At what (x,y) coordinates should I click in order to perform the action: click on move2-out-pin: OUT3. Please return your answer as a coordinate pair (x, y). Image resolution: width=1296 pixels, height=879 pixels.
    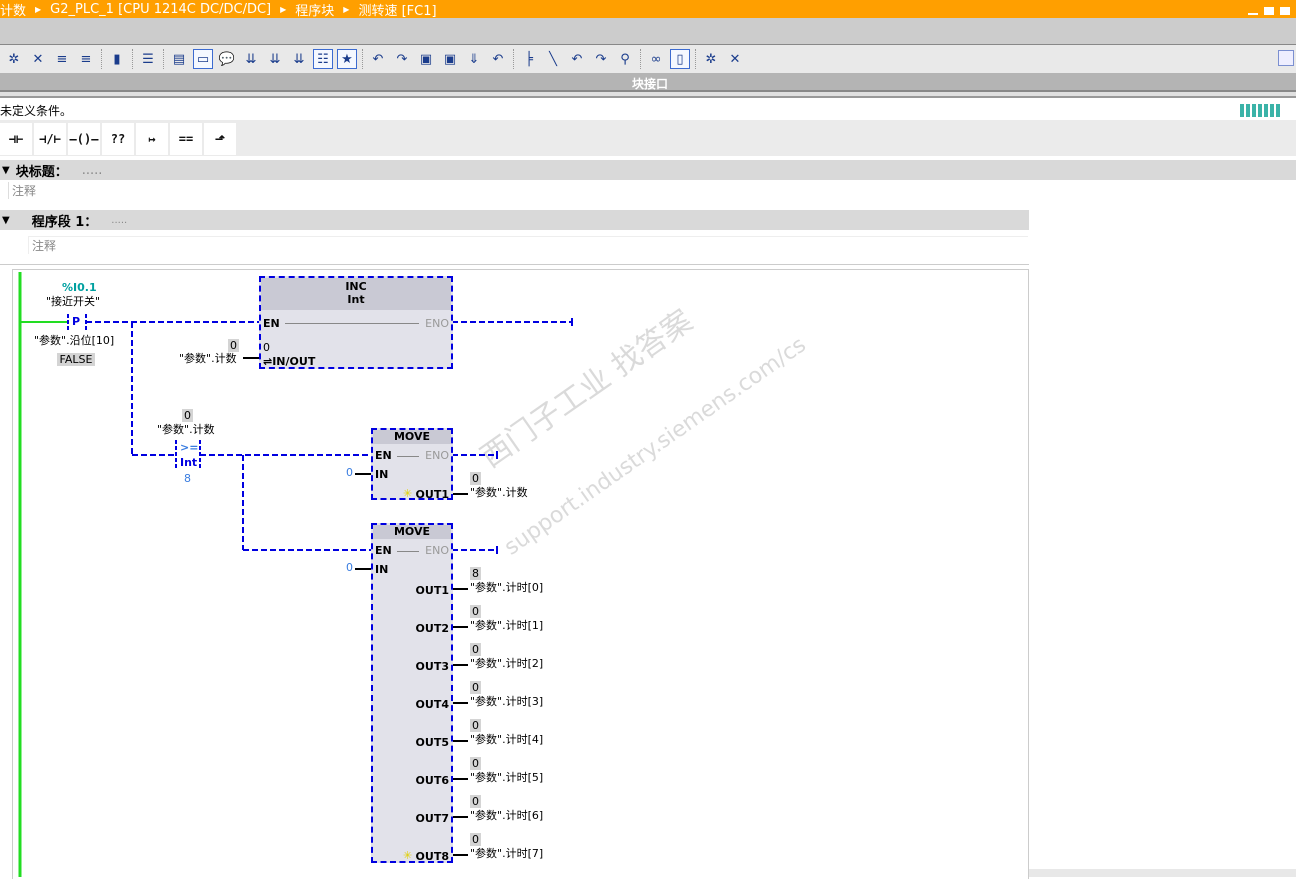
    Looking at the image, I should click on (432, 666).